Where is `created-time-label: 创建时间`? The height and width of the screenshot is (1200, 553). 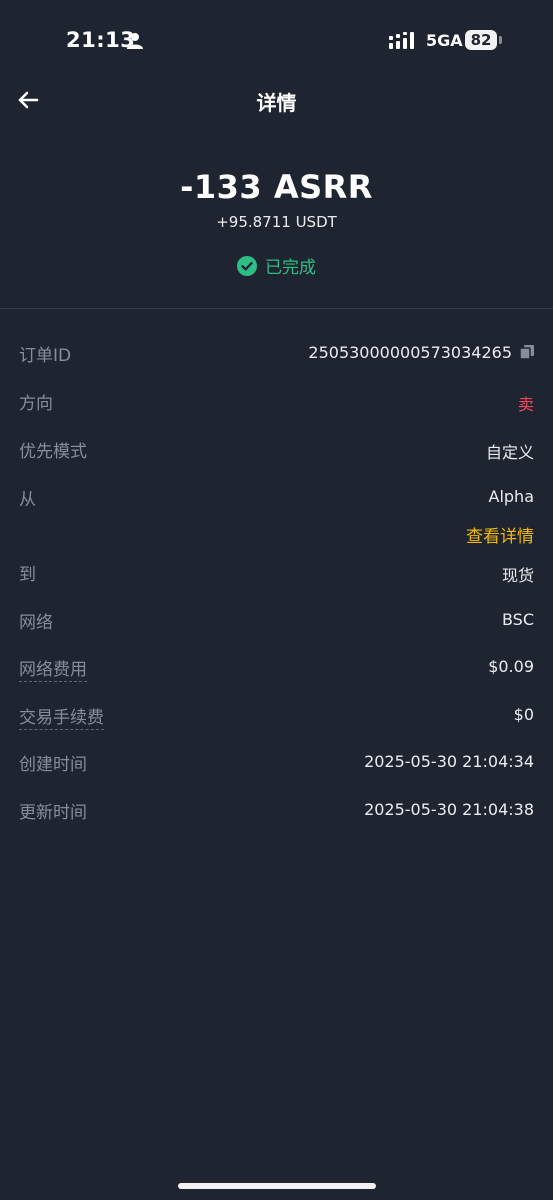 created-time-label: 创建时间 is located at coordinates (53, 765).